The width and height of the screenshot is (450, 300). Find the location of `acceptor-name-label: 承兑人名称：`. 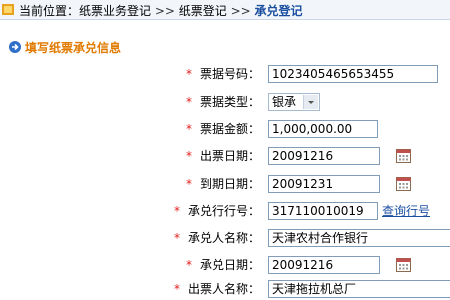

acceptor-name-label: 承兑人名称： is located at coordinates (224, 238).